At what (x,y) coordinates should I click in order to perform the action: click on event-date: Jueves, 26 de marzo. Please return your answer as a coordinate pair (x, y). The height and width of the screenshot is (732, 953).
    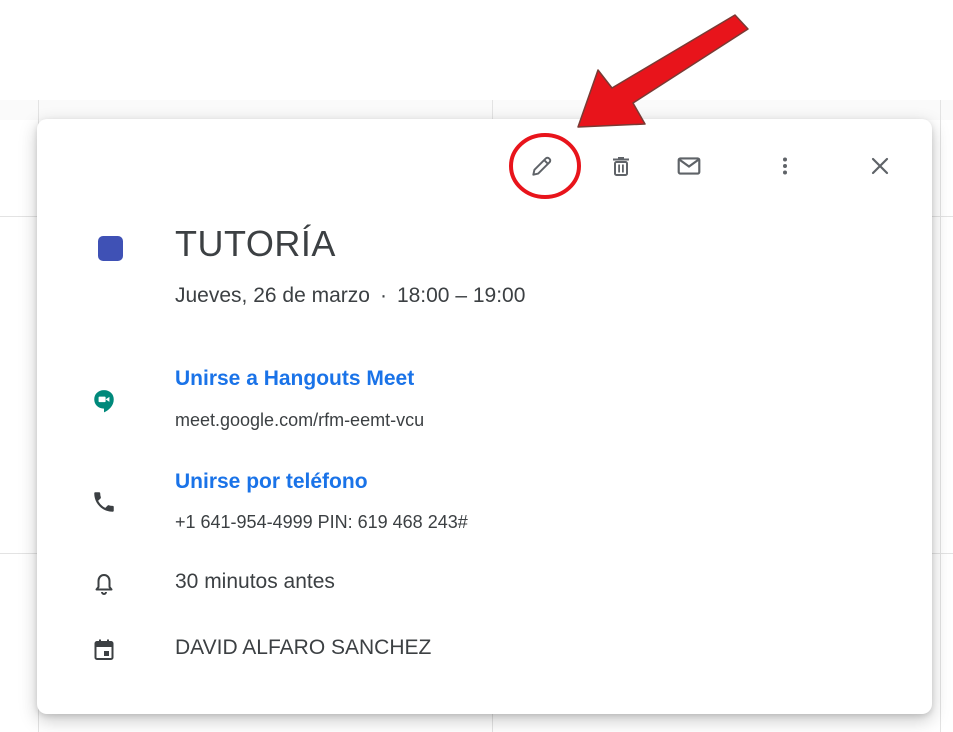
    Looking at the image, I should click on (272, 295).